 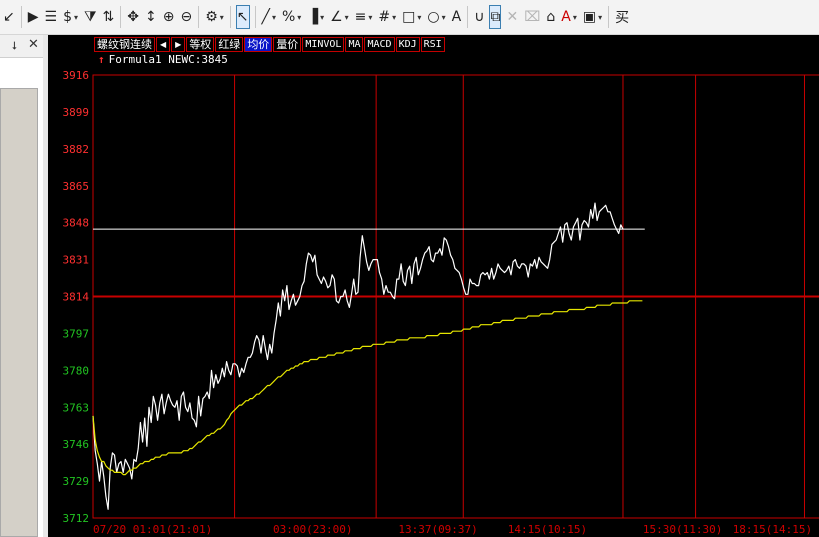 I want to click on close-icon: ✕, so click(x=512, y=17).